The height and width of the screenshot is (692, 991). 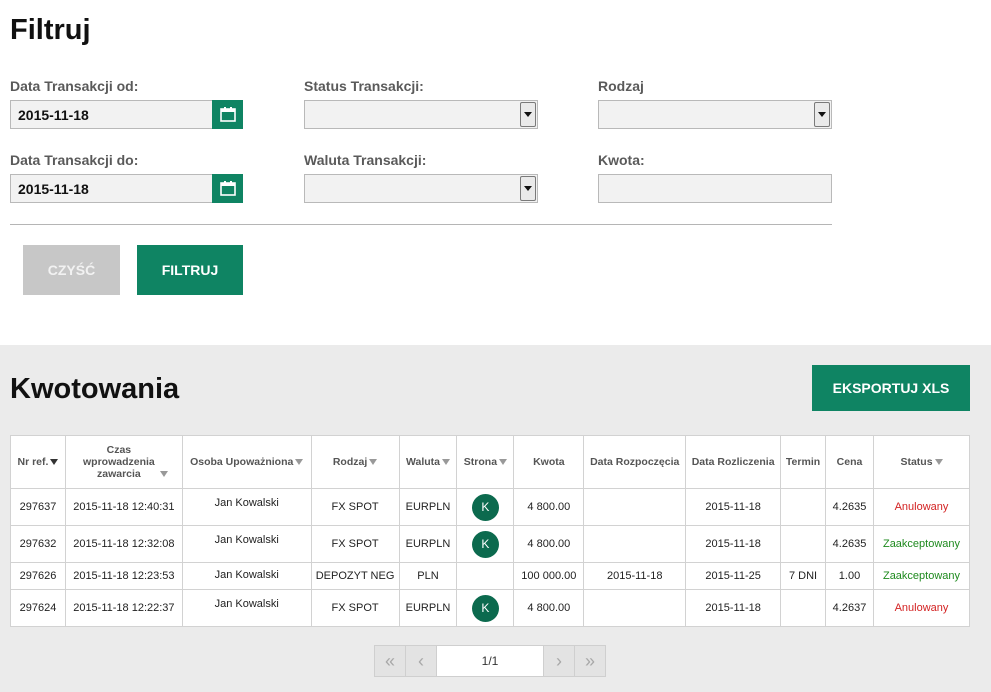 I want to click on type-select, so click(x=715, y=114).